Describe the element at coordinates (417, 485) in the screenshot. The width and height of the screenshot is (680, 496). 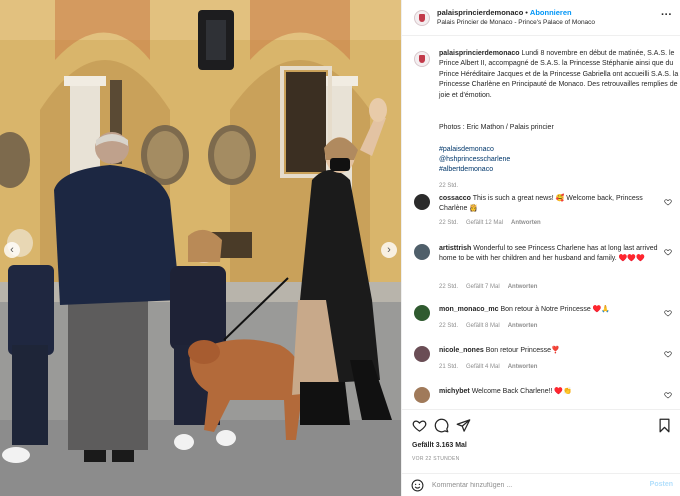
I see `emoji-smiley-icon` at that location.